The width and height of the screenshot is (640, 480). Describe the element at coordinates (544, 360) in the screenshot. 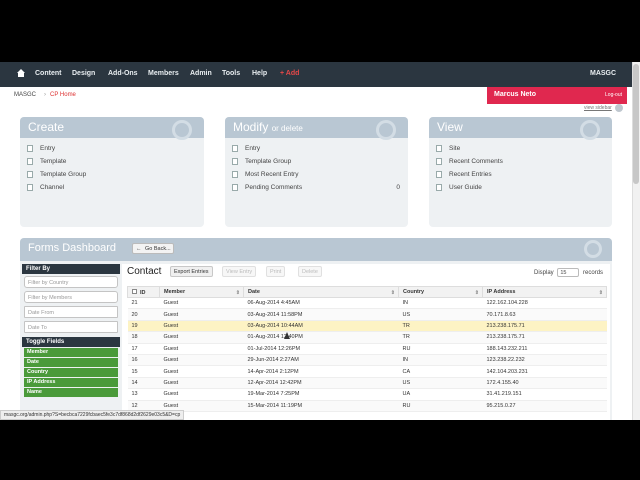

I see `cell-ip: 123.238.22.232` at that location.